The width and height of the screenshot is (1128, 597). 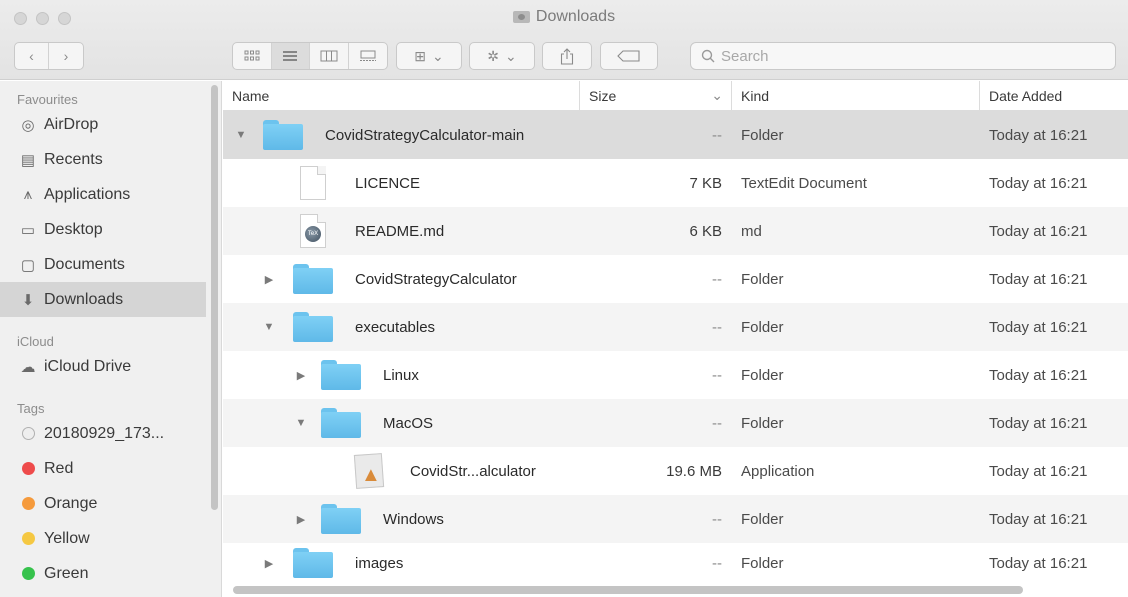 I want to click on share-menu, so click(x=567, y=56).